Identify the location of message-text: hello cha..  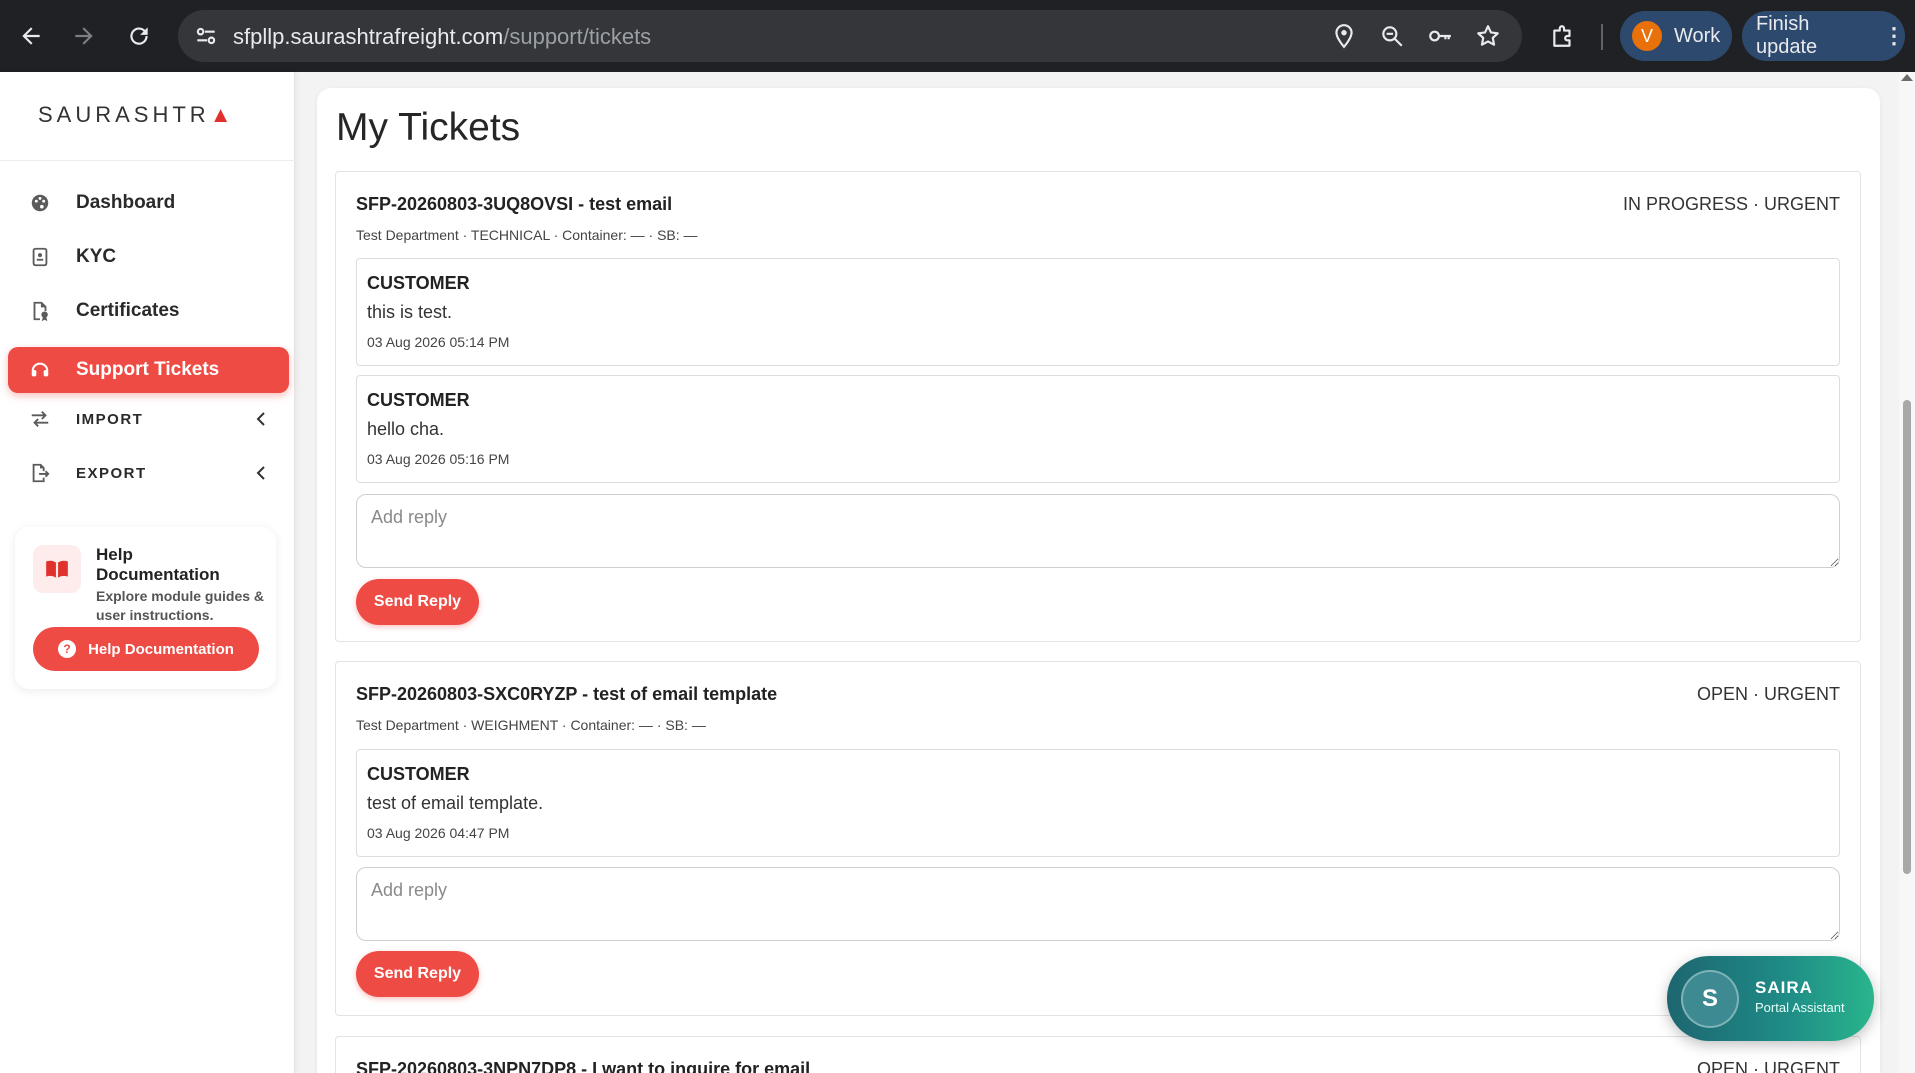
(406, 429).